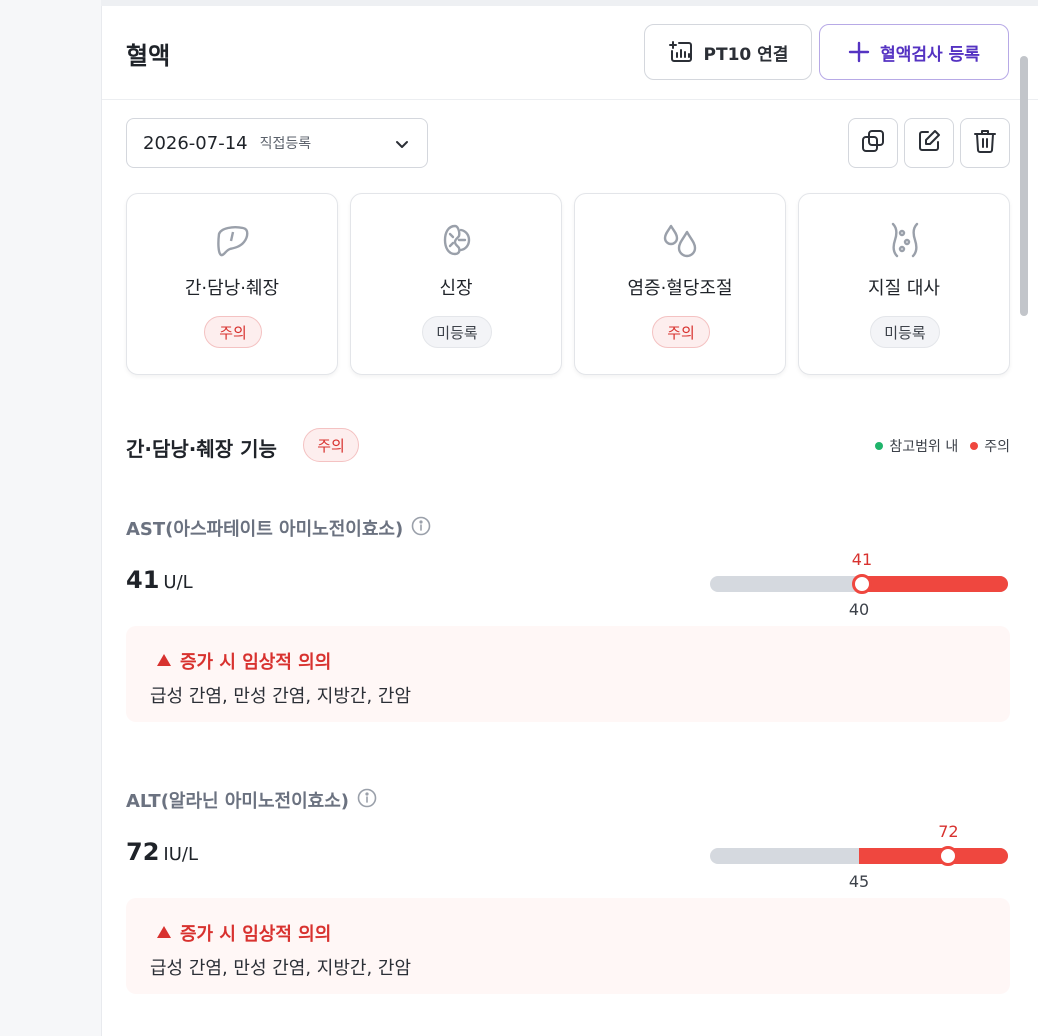 The image size is (1038, 1036). I want to click on test-value-alt: 72 IU/L, so click(162, 852).